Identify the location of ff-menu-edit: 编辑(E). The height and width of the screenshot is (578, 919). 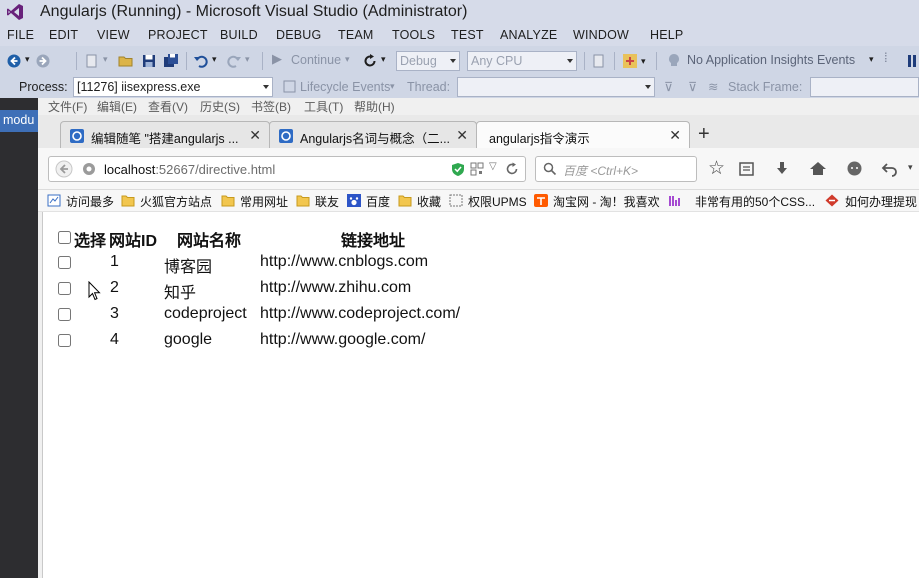
(117, 106).